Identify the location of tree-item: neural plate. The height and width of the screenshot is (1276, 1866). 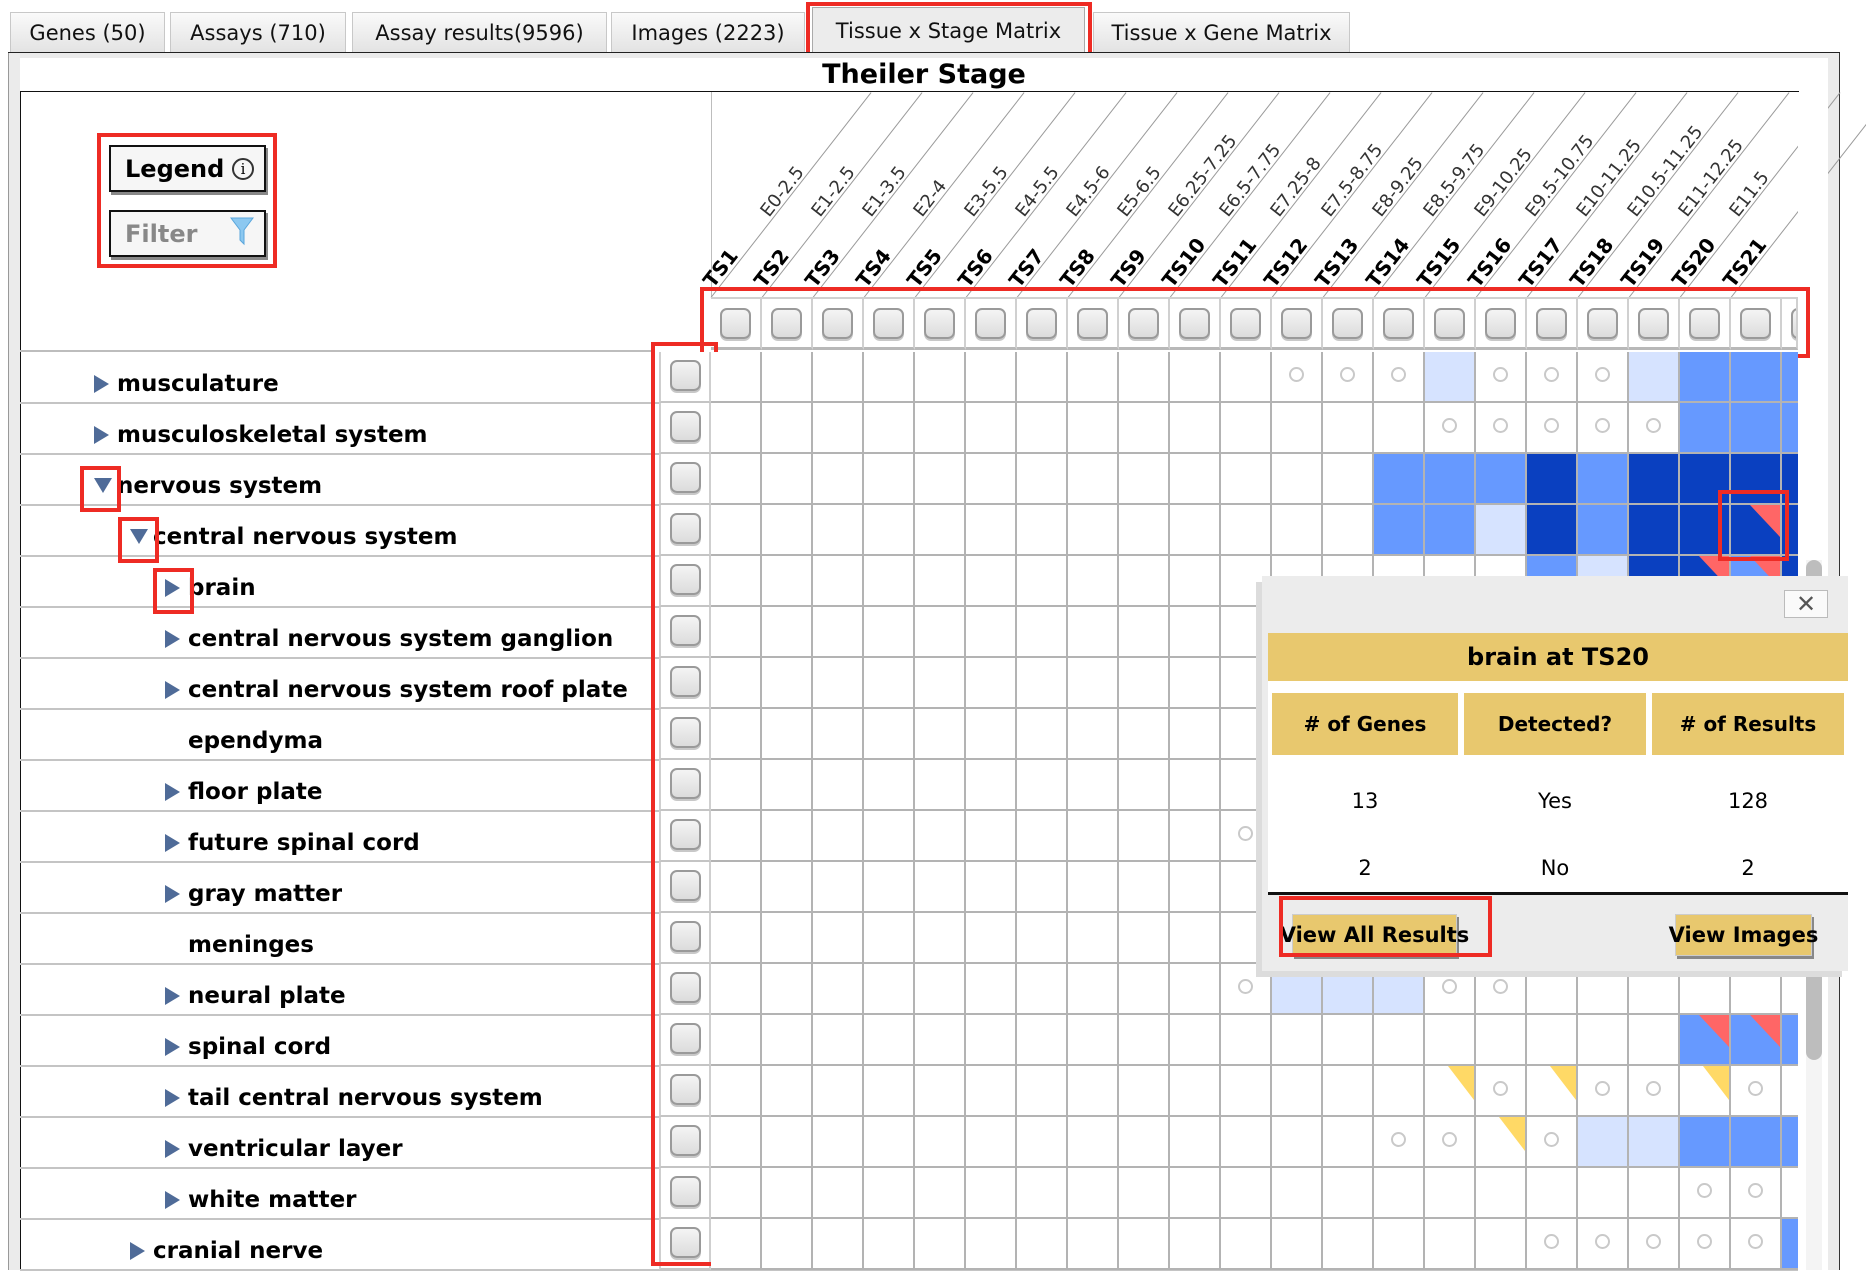
(255, 995).